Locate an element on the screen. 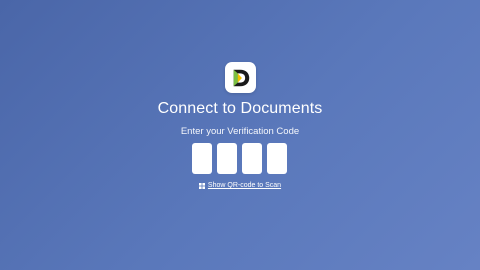 Image resolution: width=480 pixels, height=270 pixels. show-qr-code-link: Show QR-code to Scan is located at coordinates (240, 185).